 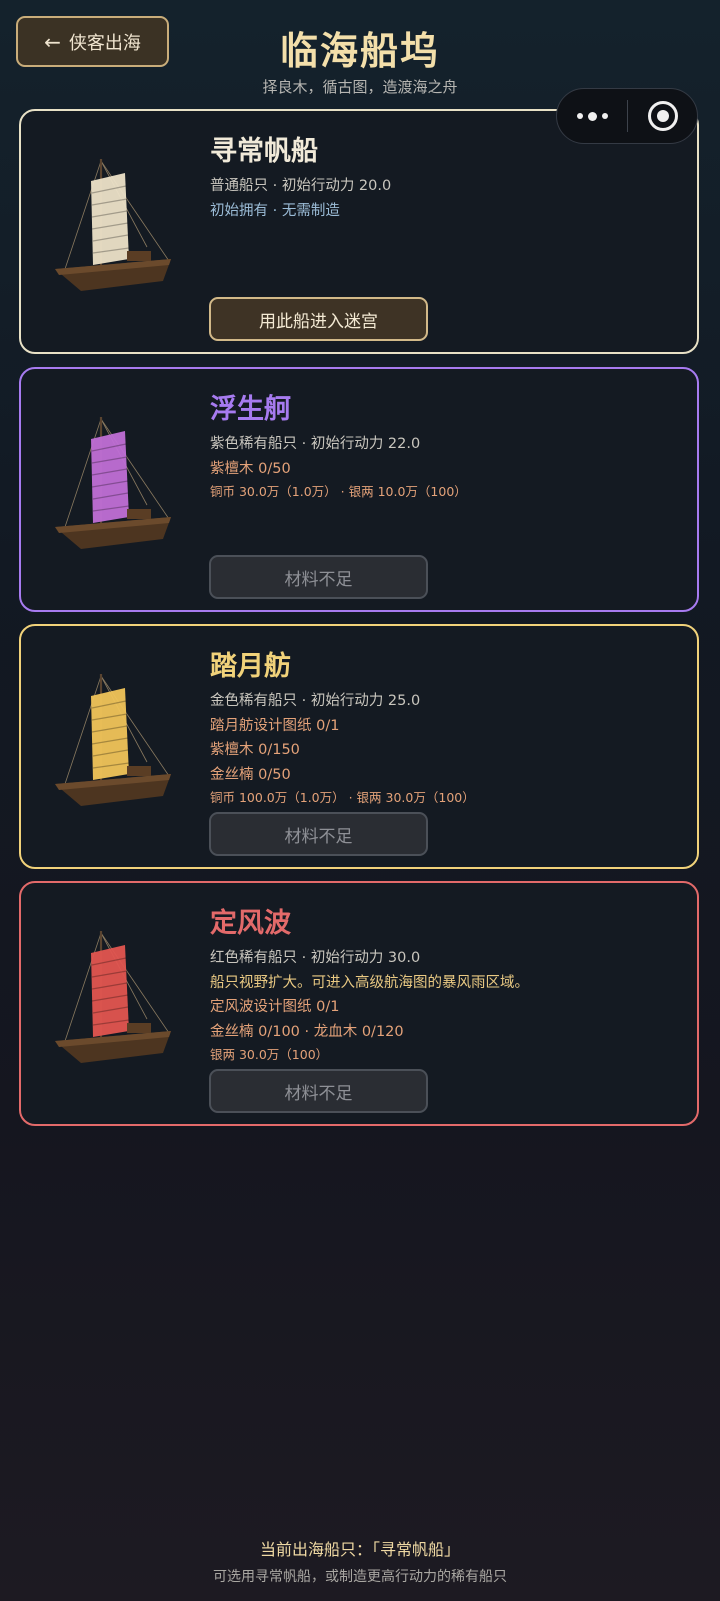 I want to click on ship-detail-line: 紫色稀有船只 · 初始行动力 22.0, so click(x=315, y=444).